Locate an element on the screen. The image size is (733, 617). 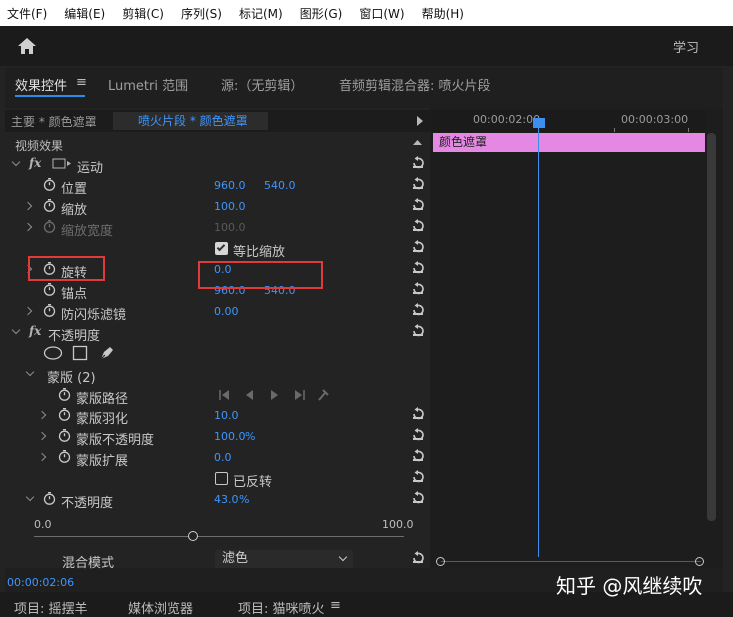
mask-opacity-row: 蒙版不透明度 100.0 % is located at coordinates (217, 437).